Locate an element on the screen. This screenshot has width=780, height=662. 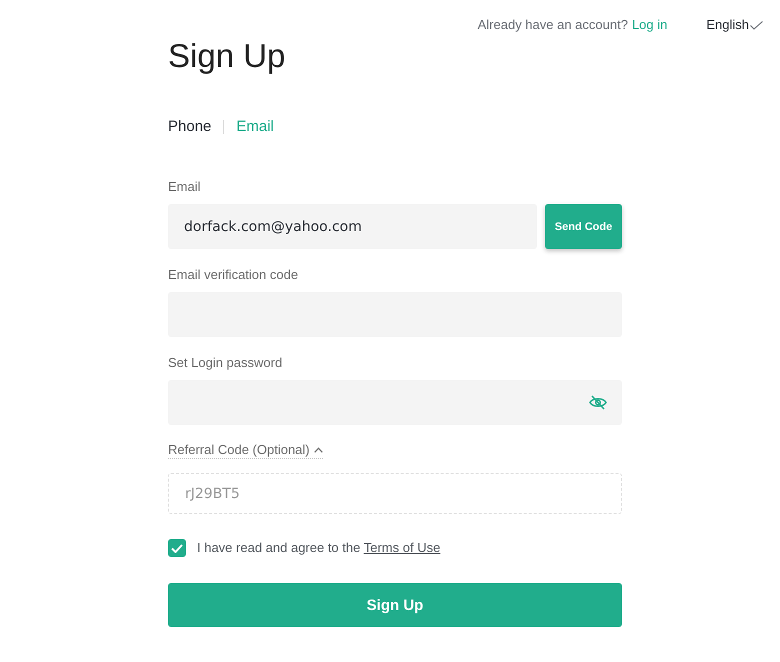
password-field is located at coordinates (395, 402).